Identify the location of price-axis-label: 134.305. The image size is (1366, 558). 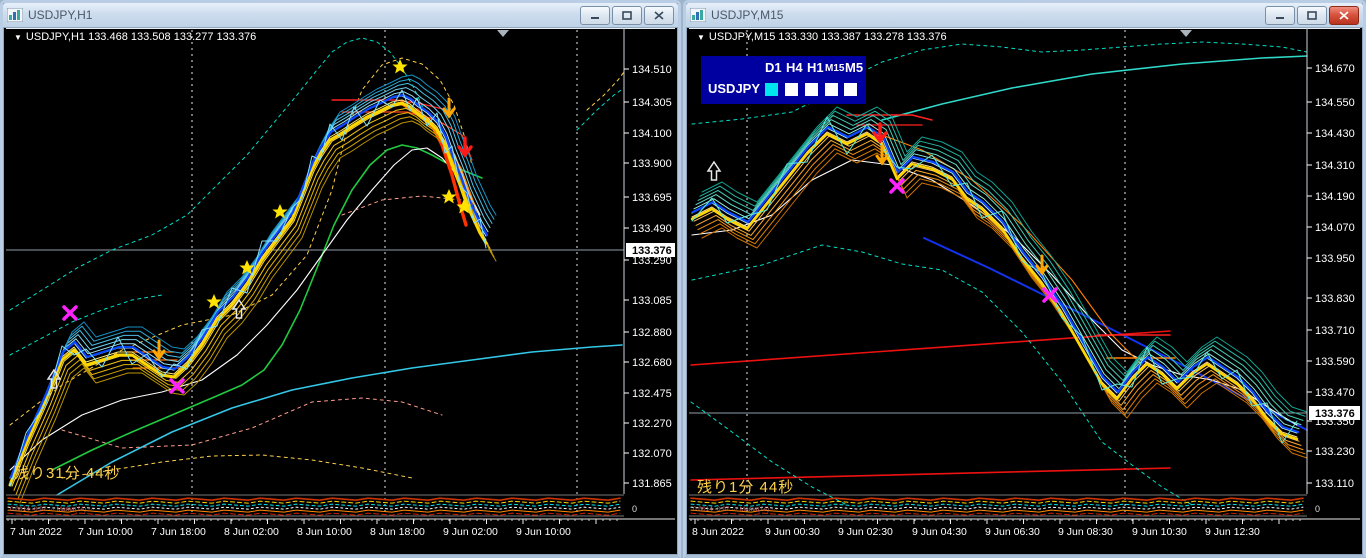
(652, 103).